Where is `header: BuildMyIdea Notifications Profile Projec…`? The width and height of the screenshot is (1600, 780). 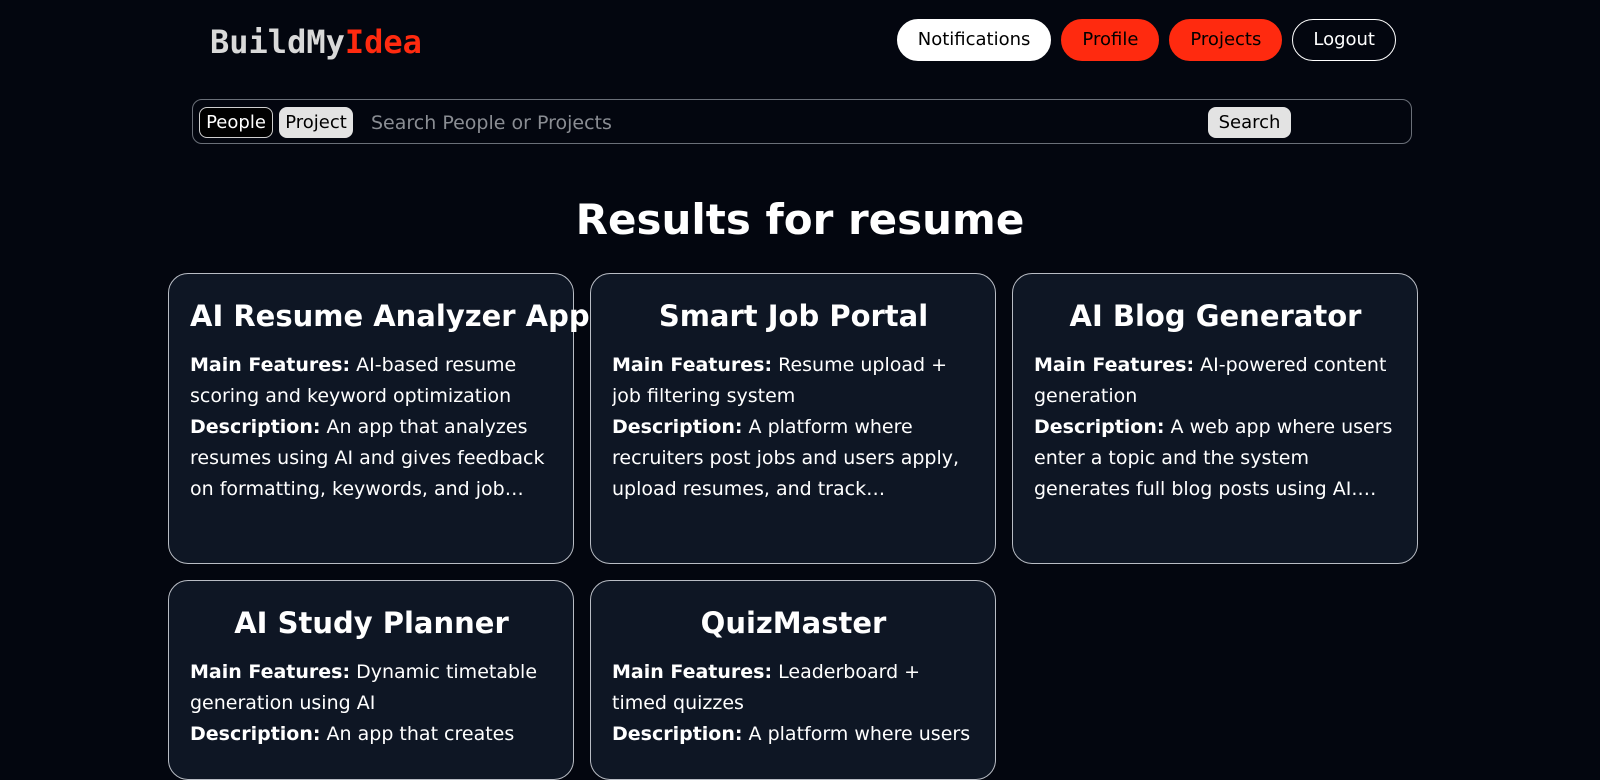
header: BuildMyIdea Notifications Profile Projec… is located at coordinates (800, 40).